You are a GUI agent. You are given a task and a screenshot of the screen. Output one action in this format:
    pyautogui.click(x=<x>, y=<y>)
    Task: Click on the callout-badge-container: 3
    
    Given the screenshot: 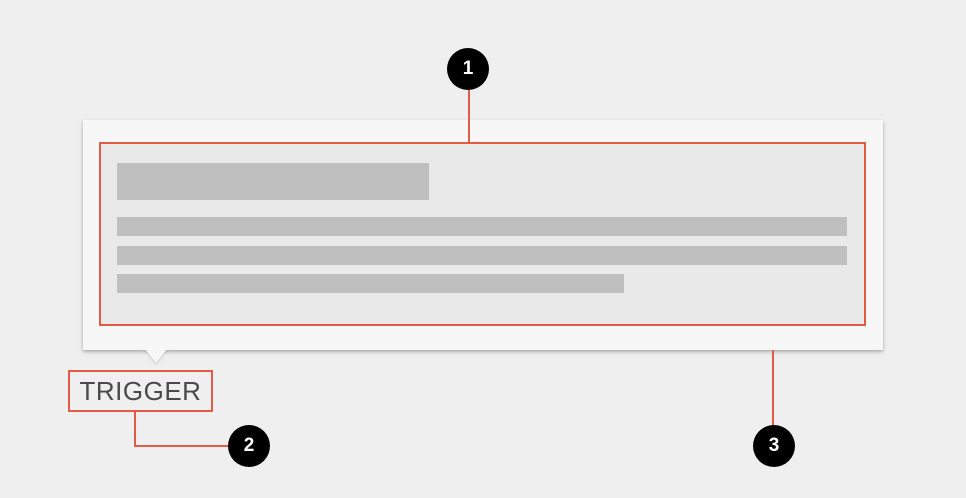 What is the action you would take?
    pyautogui.click(x=774, y=446)
    